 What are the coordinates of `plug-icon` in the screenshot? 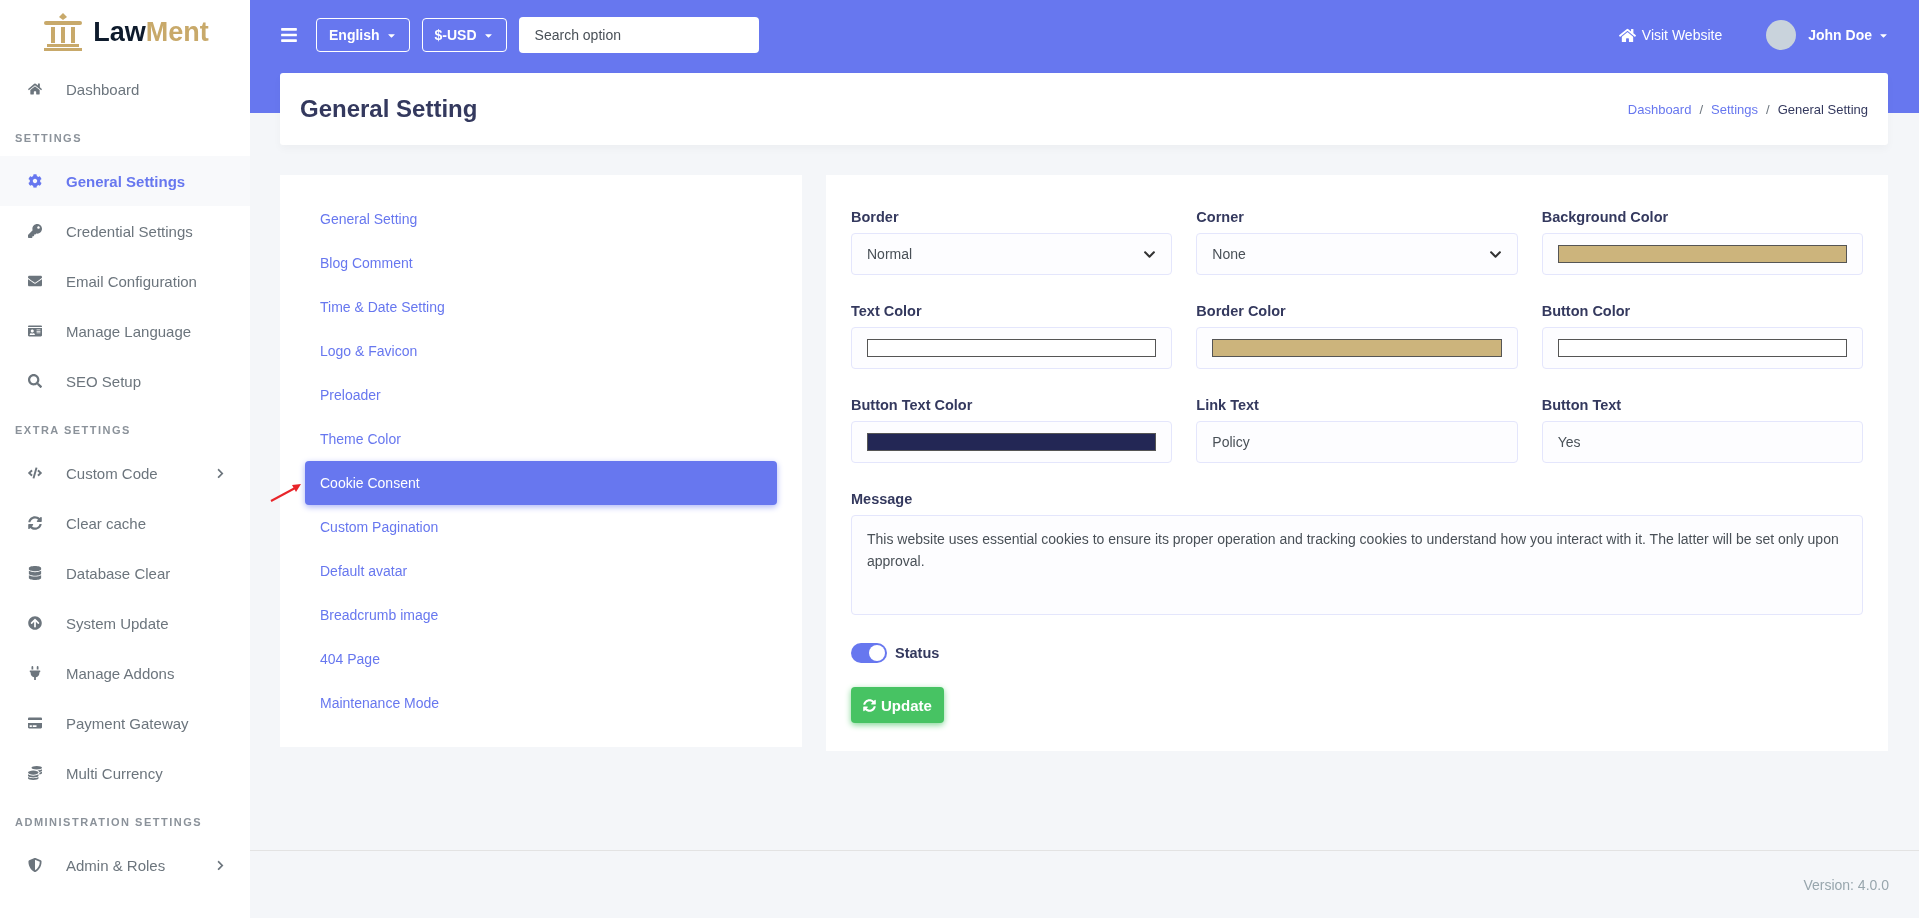 It's located at (35, 673).